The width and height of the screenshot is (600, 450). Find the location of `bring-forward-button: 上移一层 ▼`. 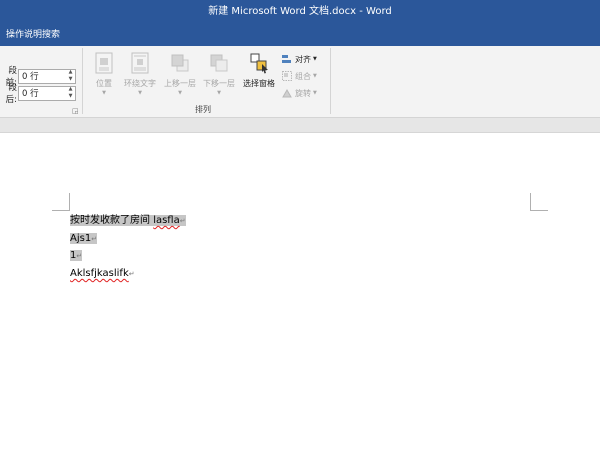

bring-forward-button: 上移一层 ▼ is located at coordinates (180, 77).